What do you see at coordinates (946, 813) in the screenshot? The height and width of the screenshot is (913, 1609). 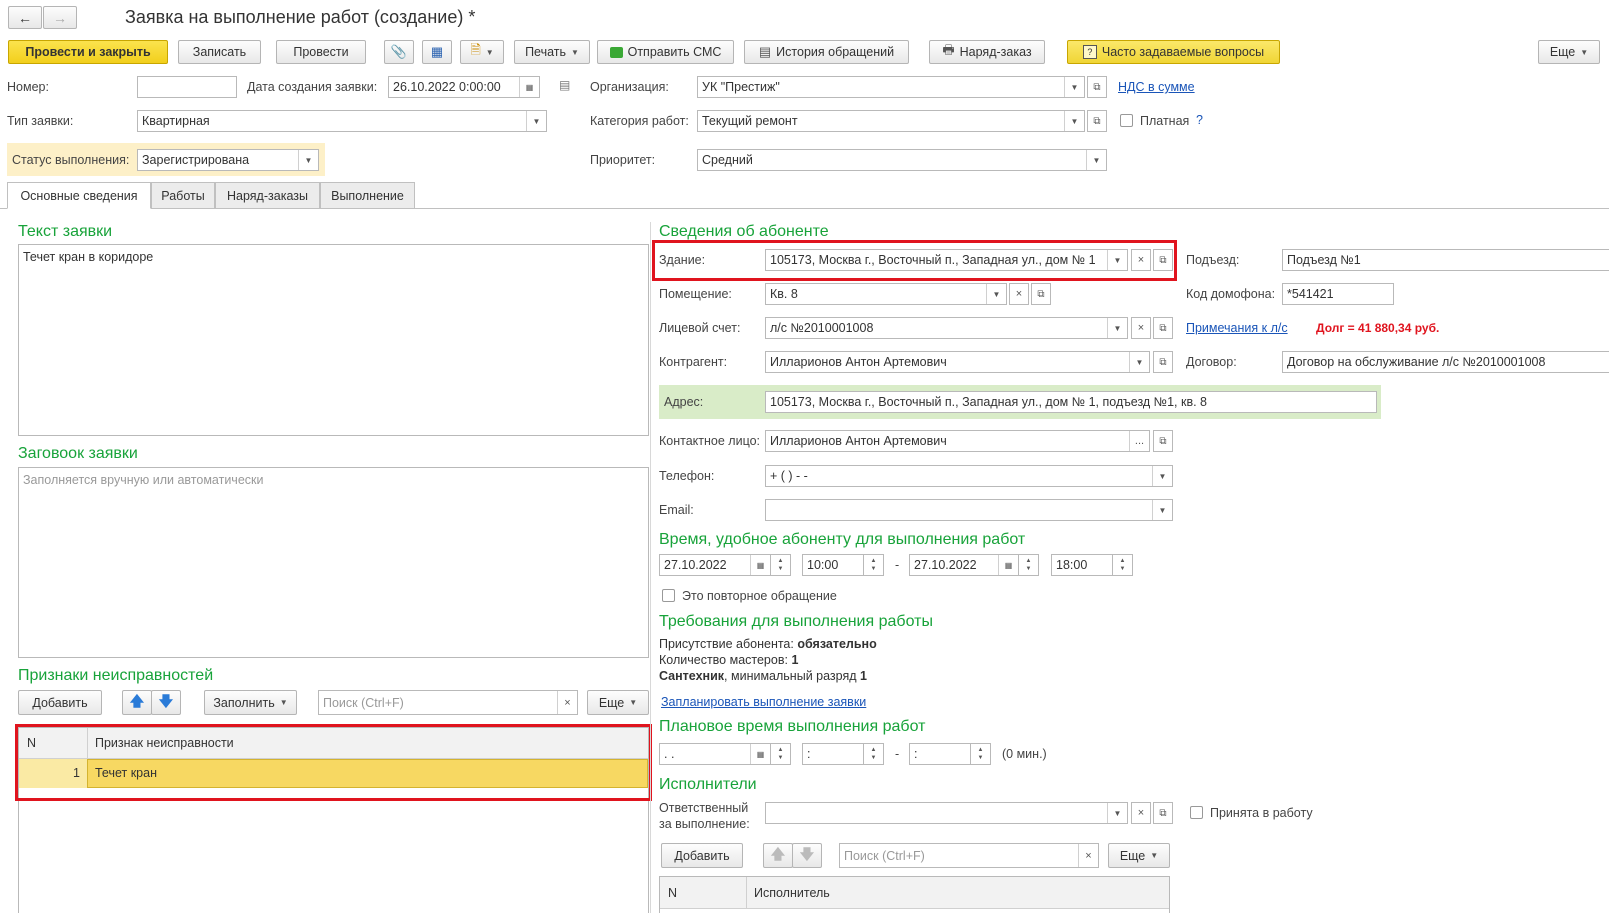 I see `responsible-field: ▼` at bounding box center [946, 813].